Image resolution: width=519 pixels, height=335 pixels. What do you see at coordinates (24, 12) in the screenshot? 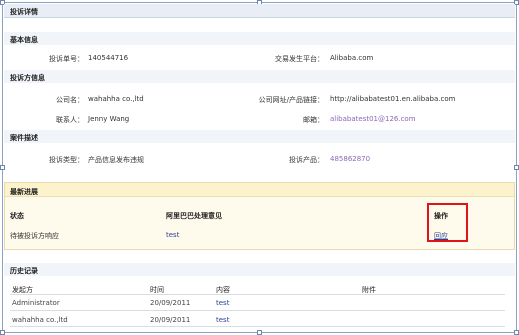
I see `page-title: 投诉详情` at bounding box center [24, 12].